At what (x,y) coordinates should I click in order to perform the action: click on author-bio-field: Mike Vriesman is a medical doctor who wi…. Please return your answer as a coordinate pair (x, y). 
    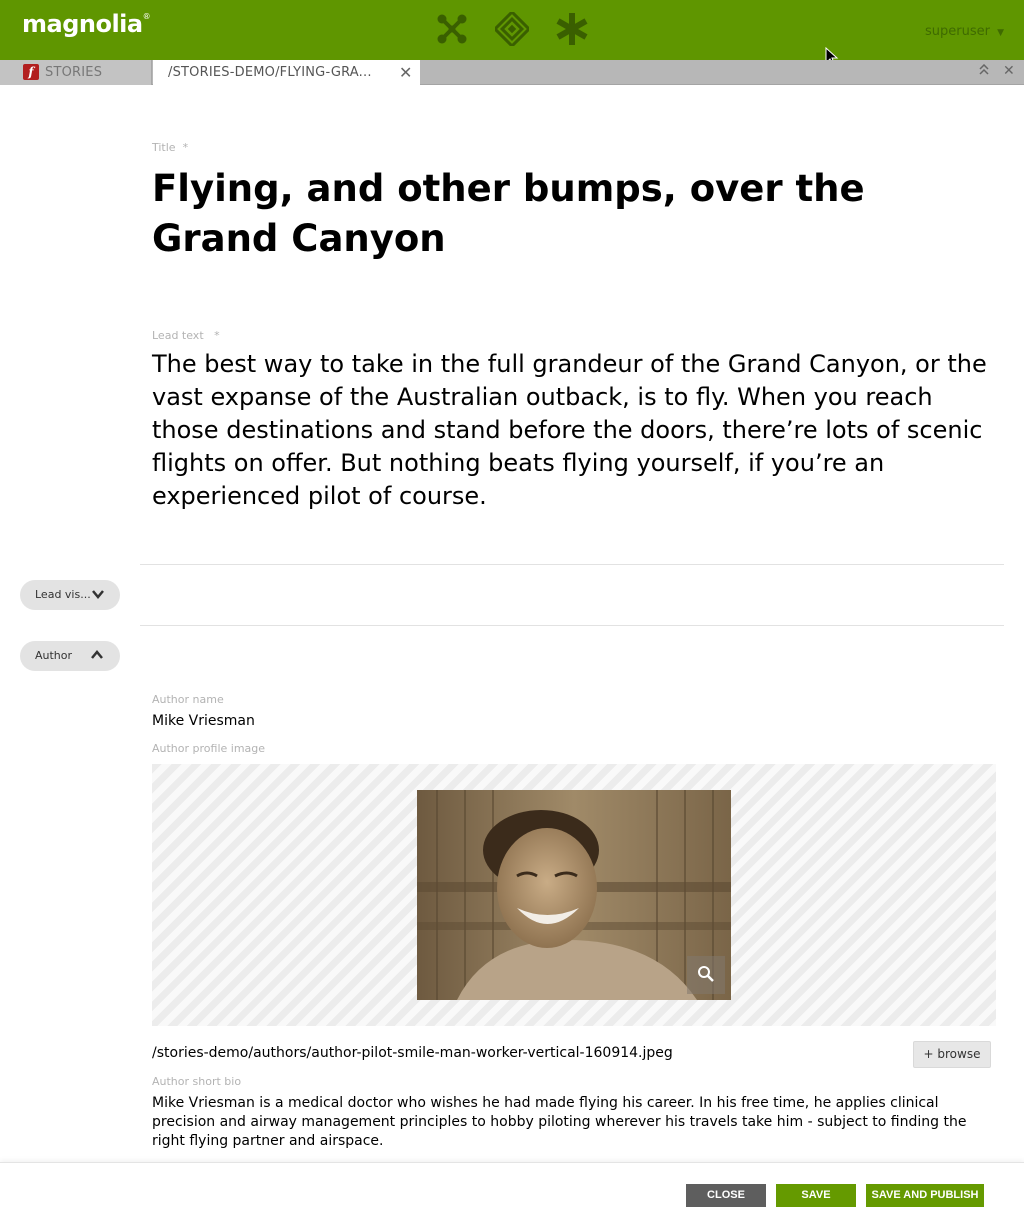
    Looking at the image, I should click on (577, 1122).